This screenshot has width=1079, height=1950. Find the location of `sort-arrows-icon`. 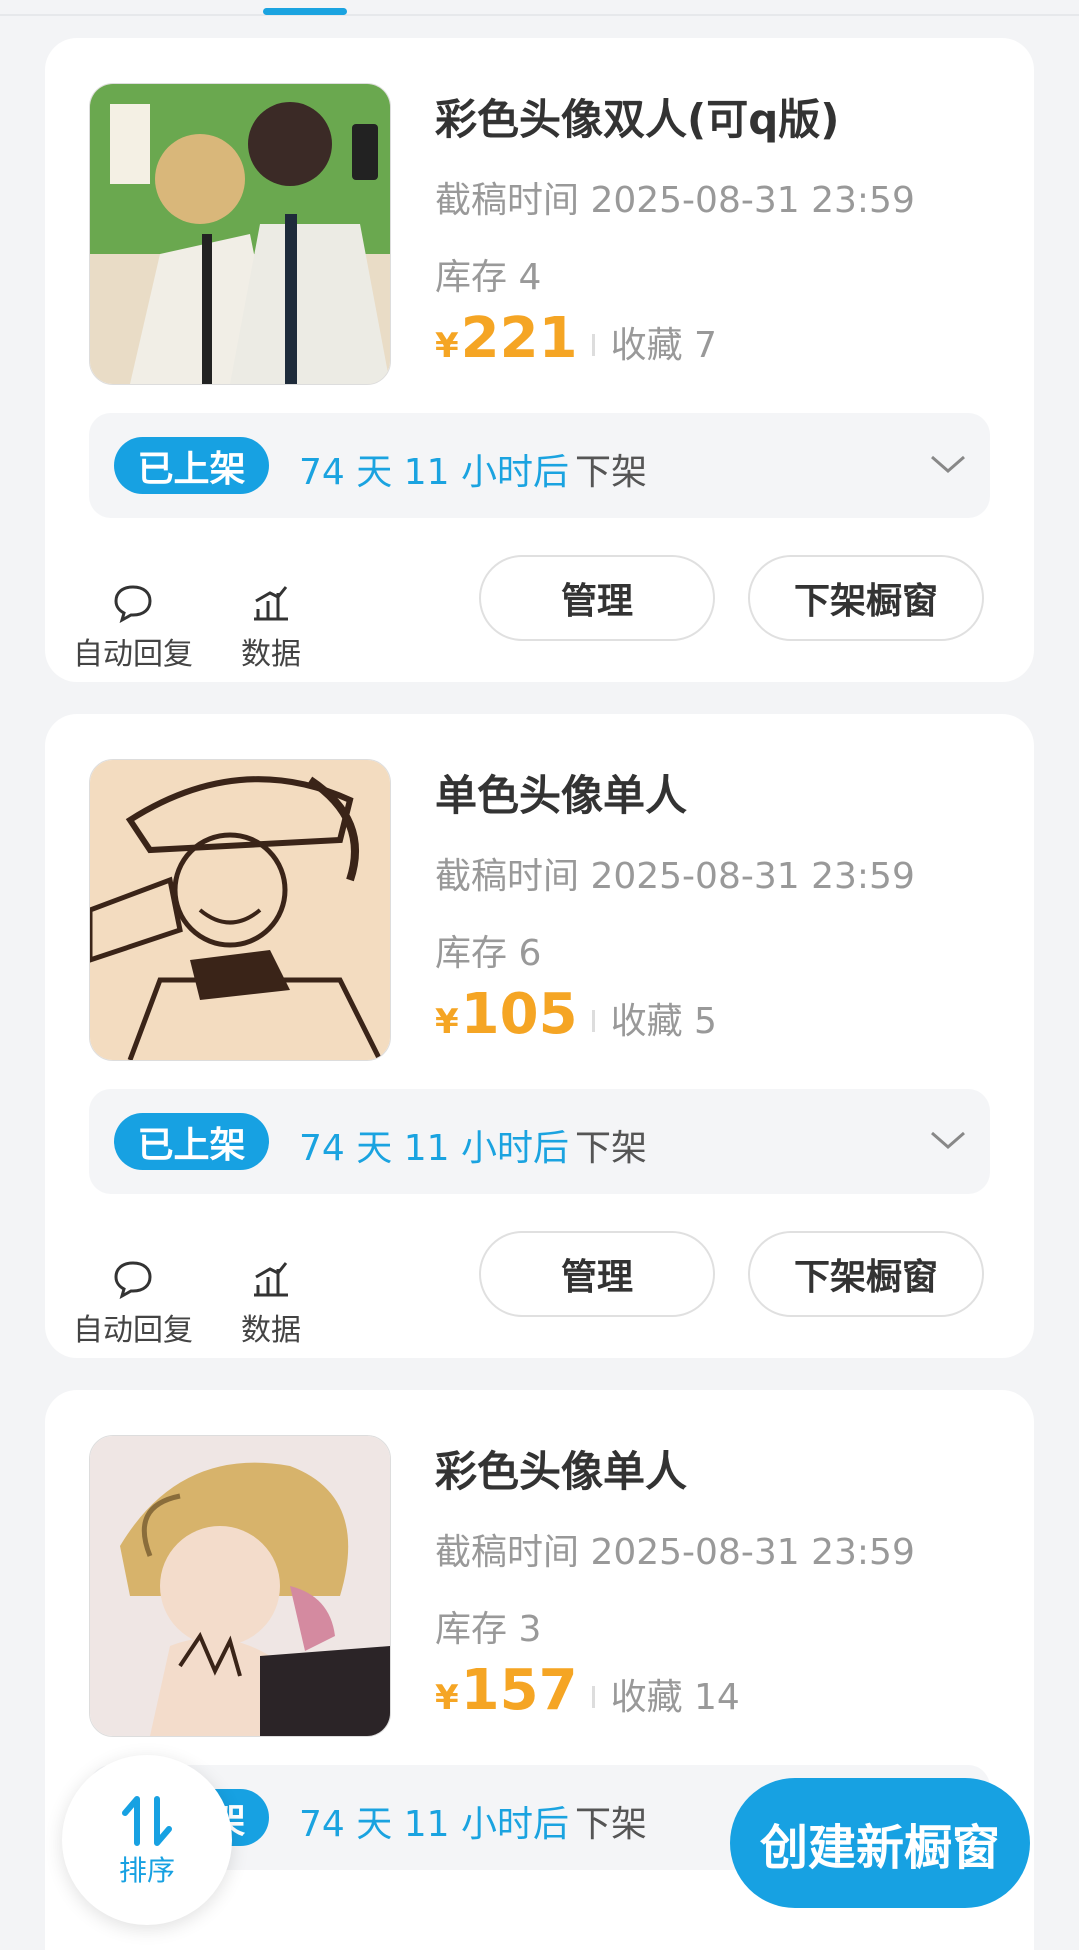

sort-arrows-icon is located at coordinates (147, 1821).